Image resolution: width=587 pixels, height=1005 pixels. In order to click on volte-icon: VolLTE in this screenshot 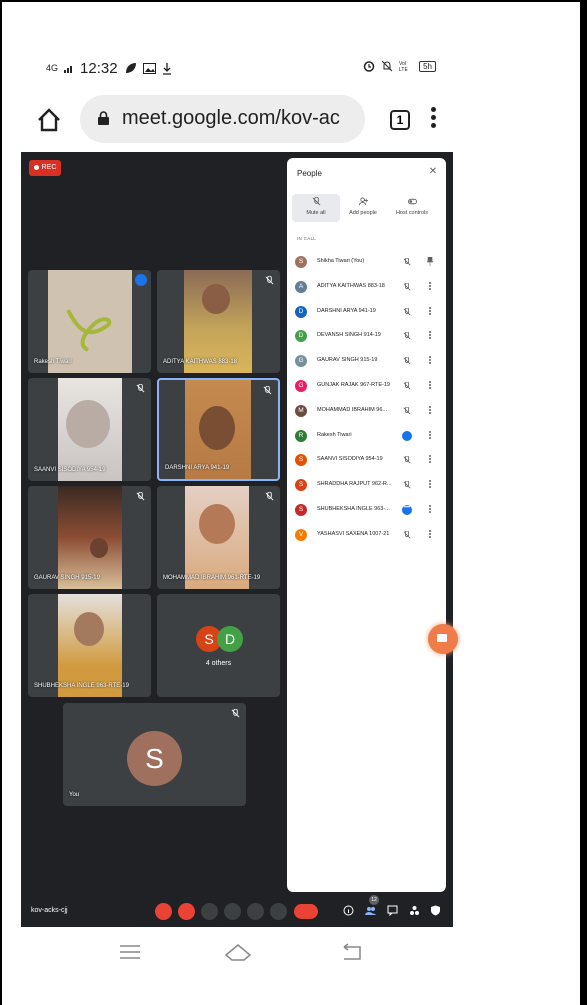, I will do `click(403, 66)`.